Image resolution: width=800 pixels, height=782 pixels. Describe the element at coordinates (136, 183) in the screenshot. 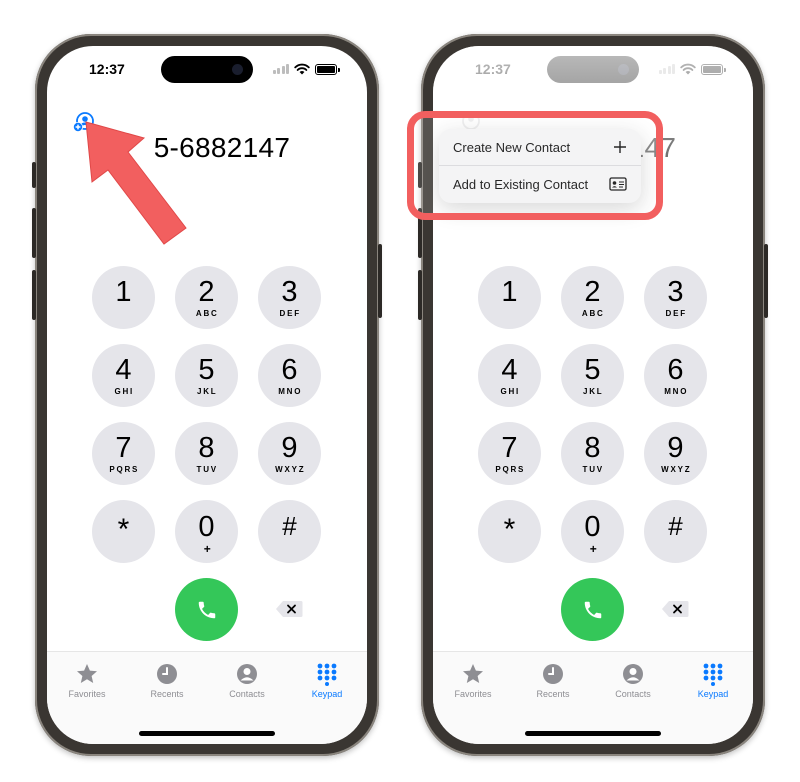

I see `annotation-arrow` at that location.